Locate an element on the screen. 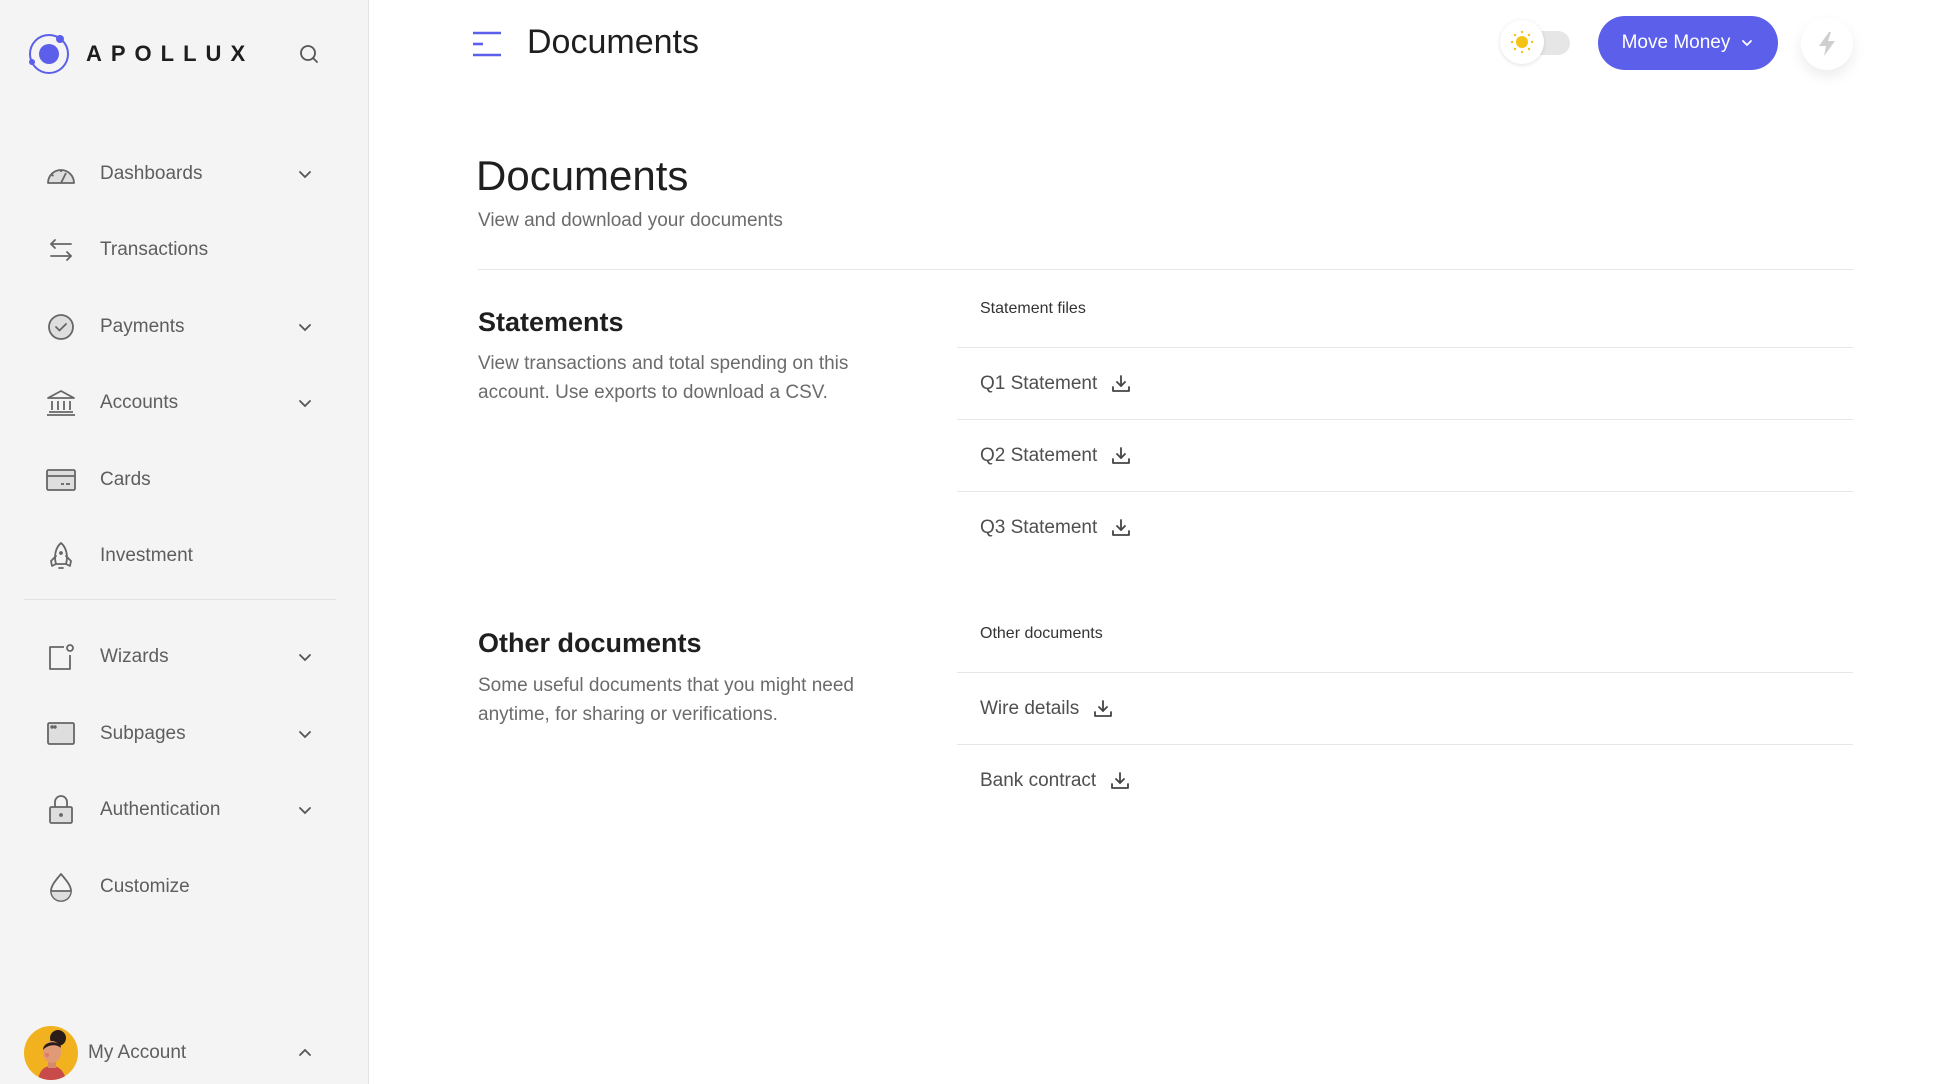 This screenshot has height=1084, width=1948. search-button is located at coordinates (309, 54).